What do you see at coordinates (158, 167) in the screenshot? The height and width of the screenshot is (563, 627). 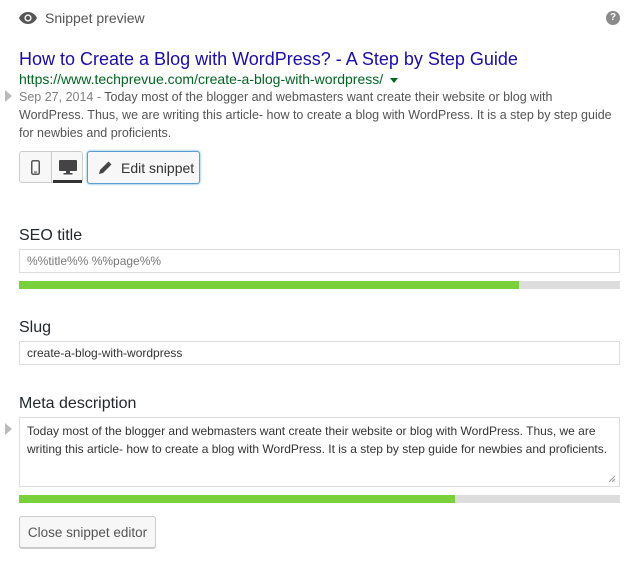 I see `edit-snippet-label: Edit snippet` at bounding box center [158, 167].